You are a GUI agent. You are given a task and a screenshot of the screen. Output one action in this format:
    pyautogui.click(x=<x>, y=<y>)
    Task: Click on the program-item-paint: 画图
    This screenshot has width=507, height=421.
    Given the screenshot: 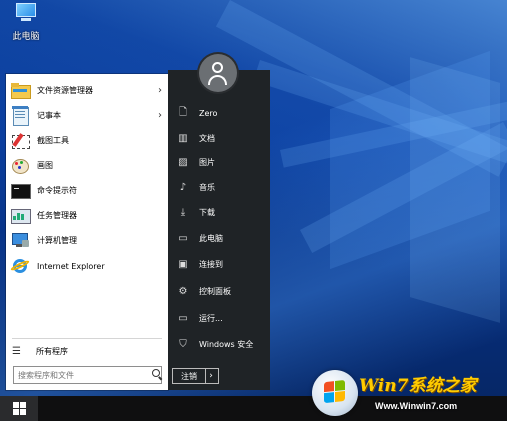 What is the action you would take?
    pyautogui.click(x=87, y=165)
    